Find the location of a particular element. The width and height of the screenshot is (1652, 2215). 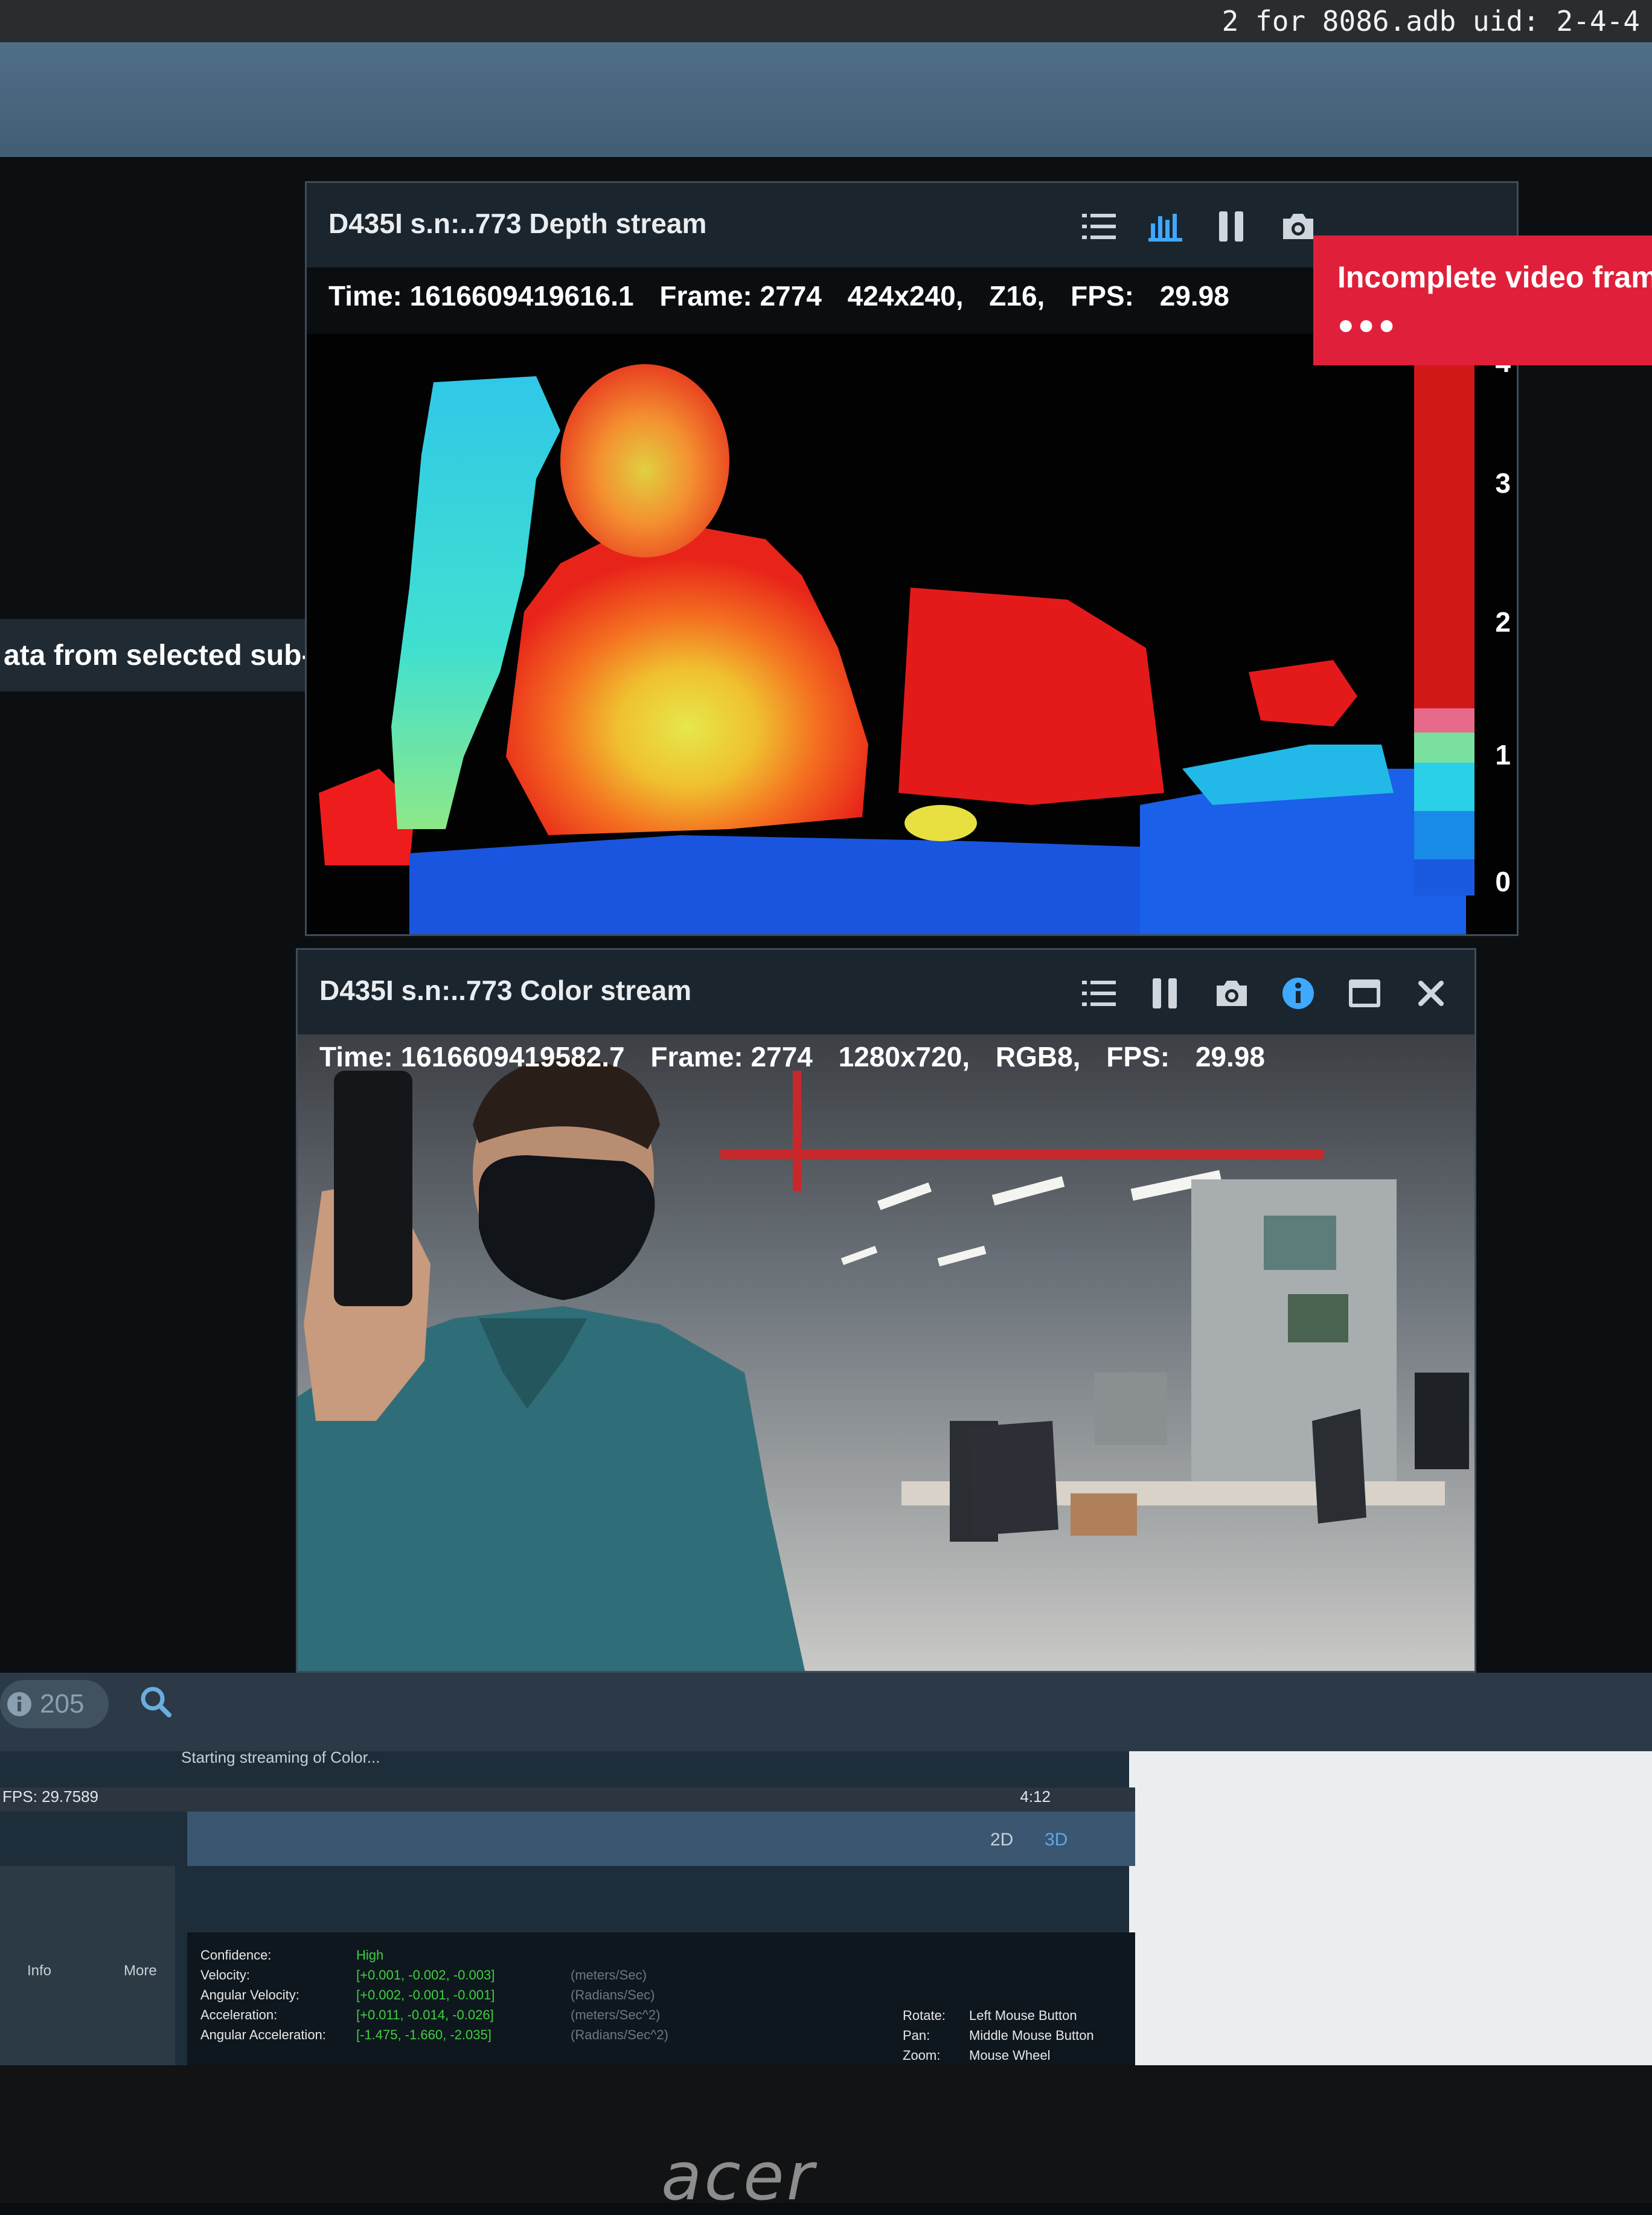

depth-stream-title: D435I s.n:..773 Depth stream is located at coordinates (517, 223).